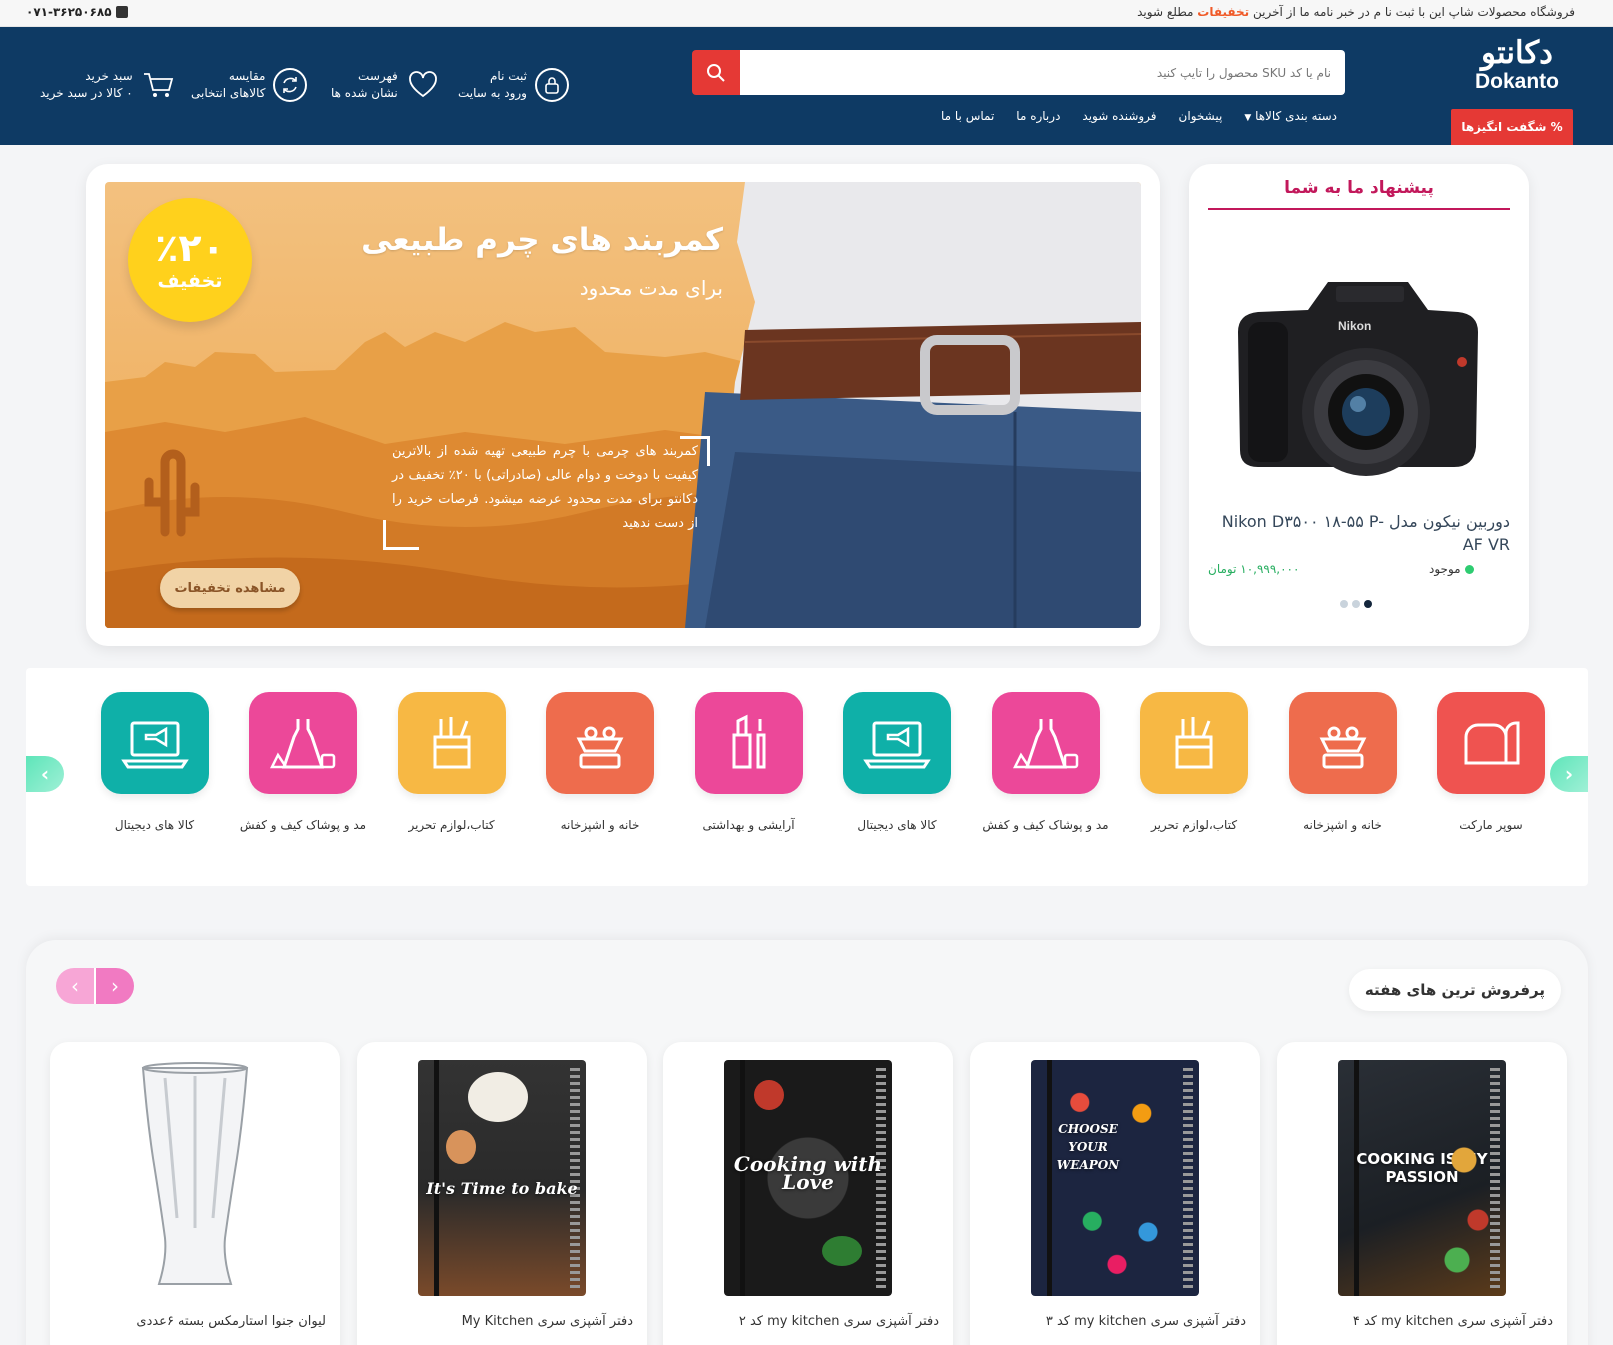 This screenshot has height=1345, width=1613. I want to click on search-icon, so click(716, 72).